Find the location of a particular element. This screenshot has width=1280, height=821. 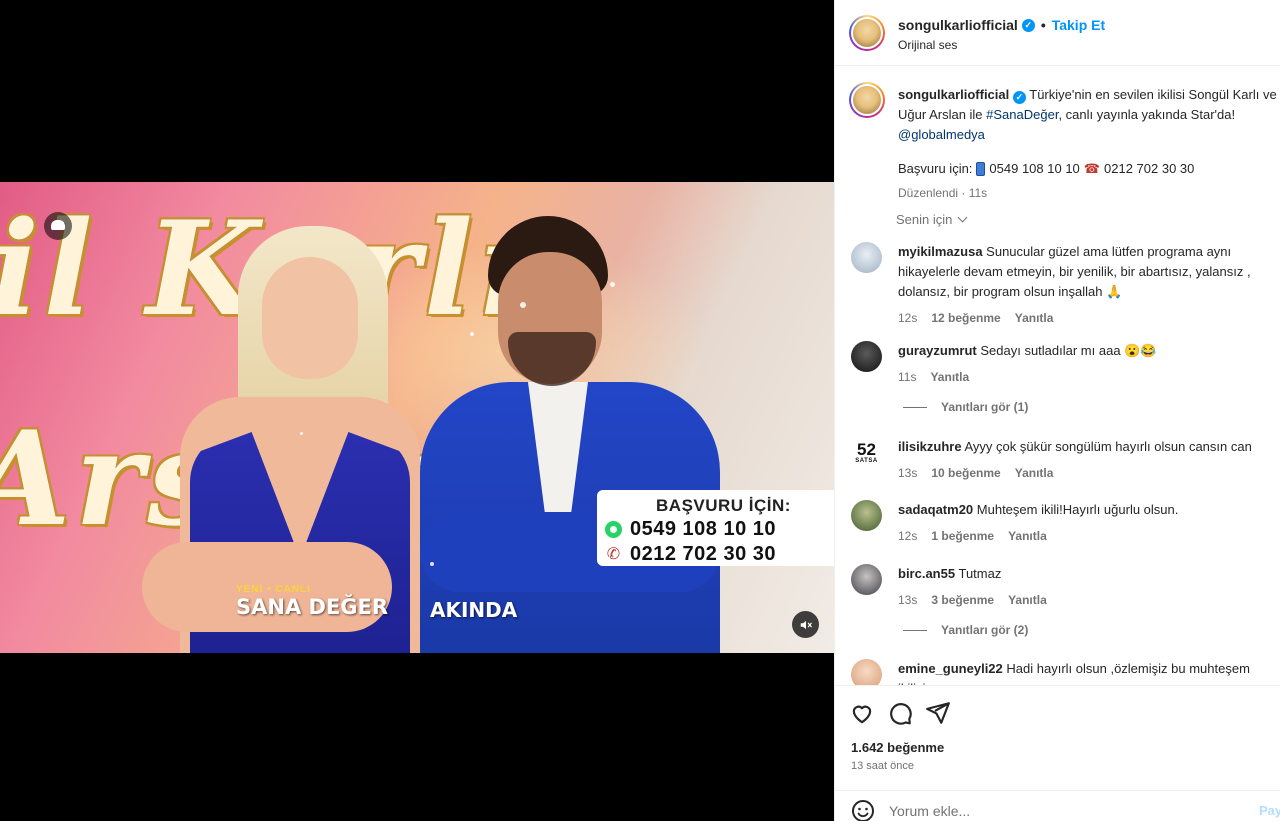

avatar-52-sub: SATSA is located at coordinates (866, 460).